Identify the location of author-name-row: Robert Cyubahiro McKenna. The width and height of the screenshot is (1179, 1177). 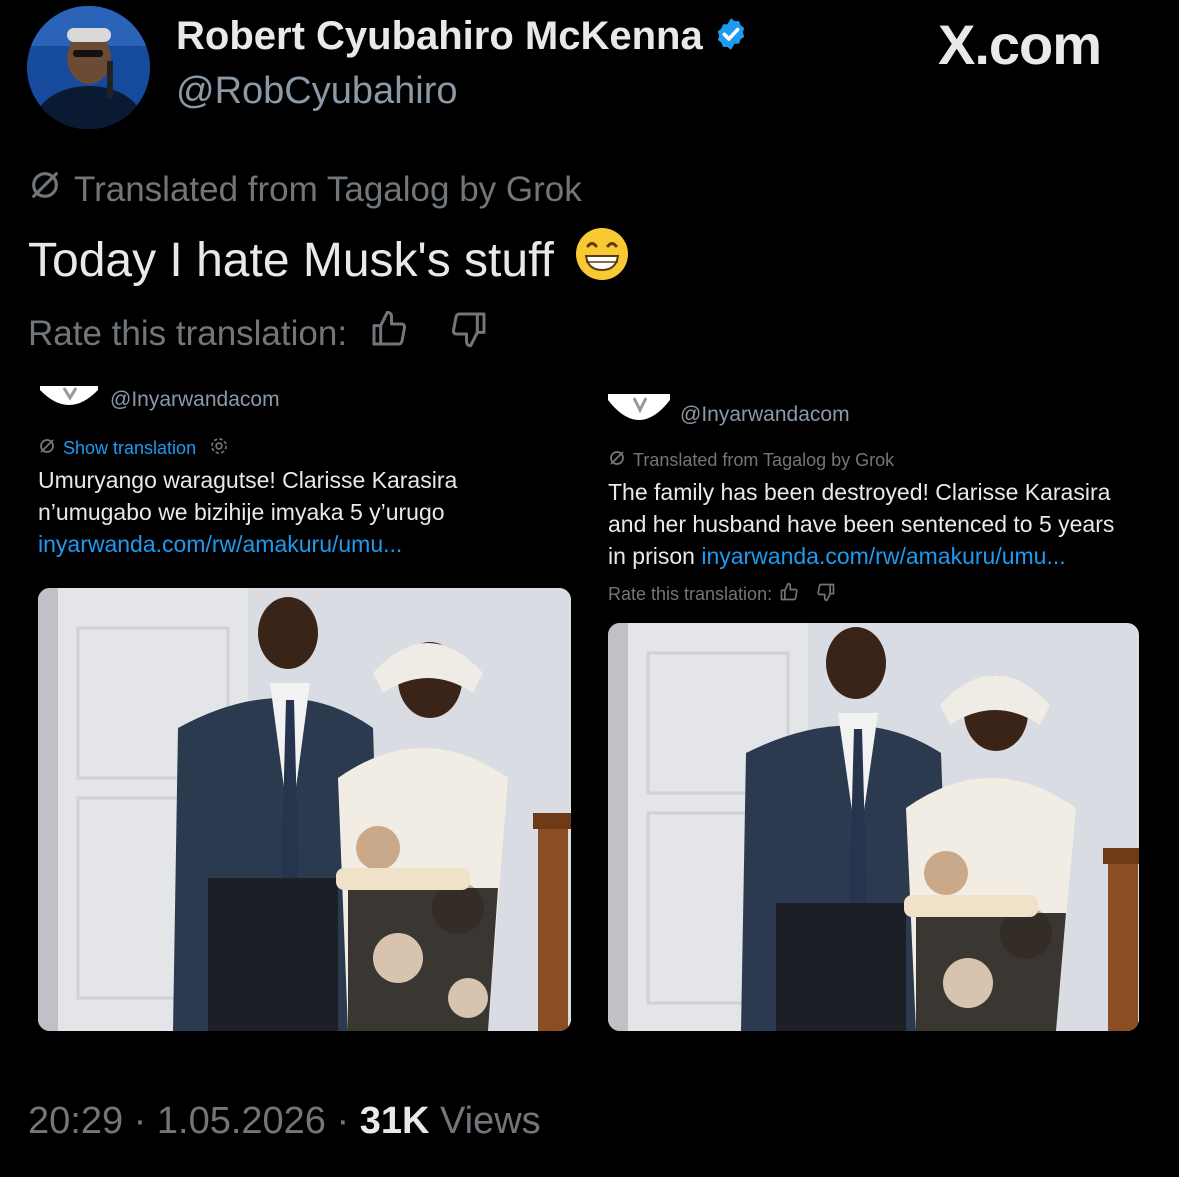
(462, 36).